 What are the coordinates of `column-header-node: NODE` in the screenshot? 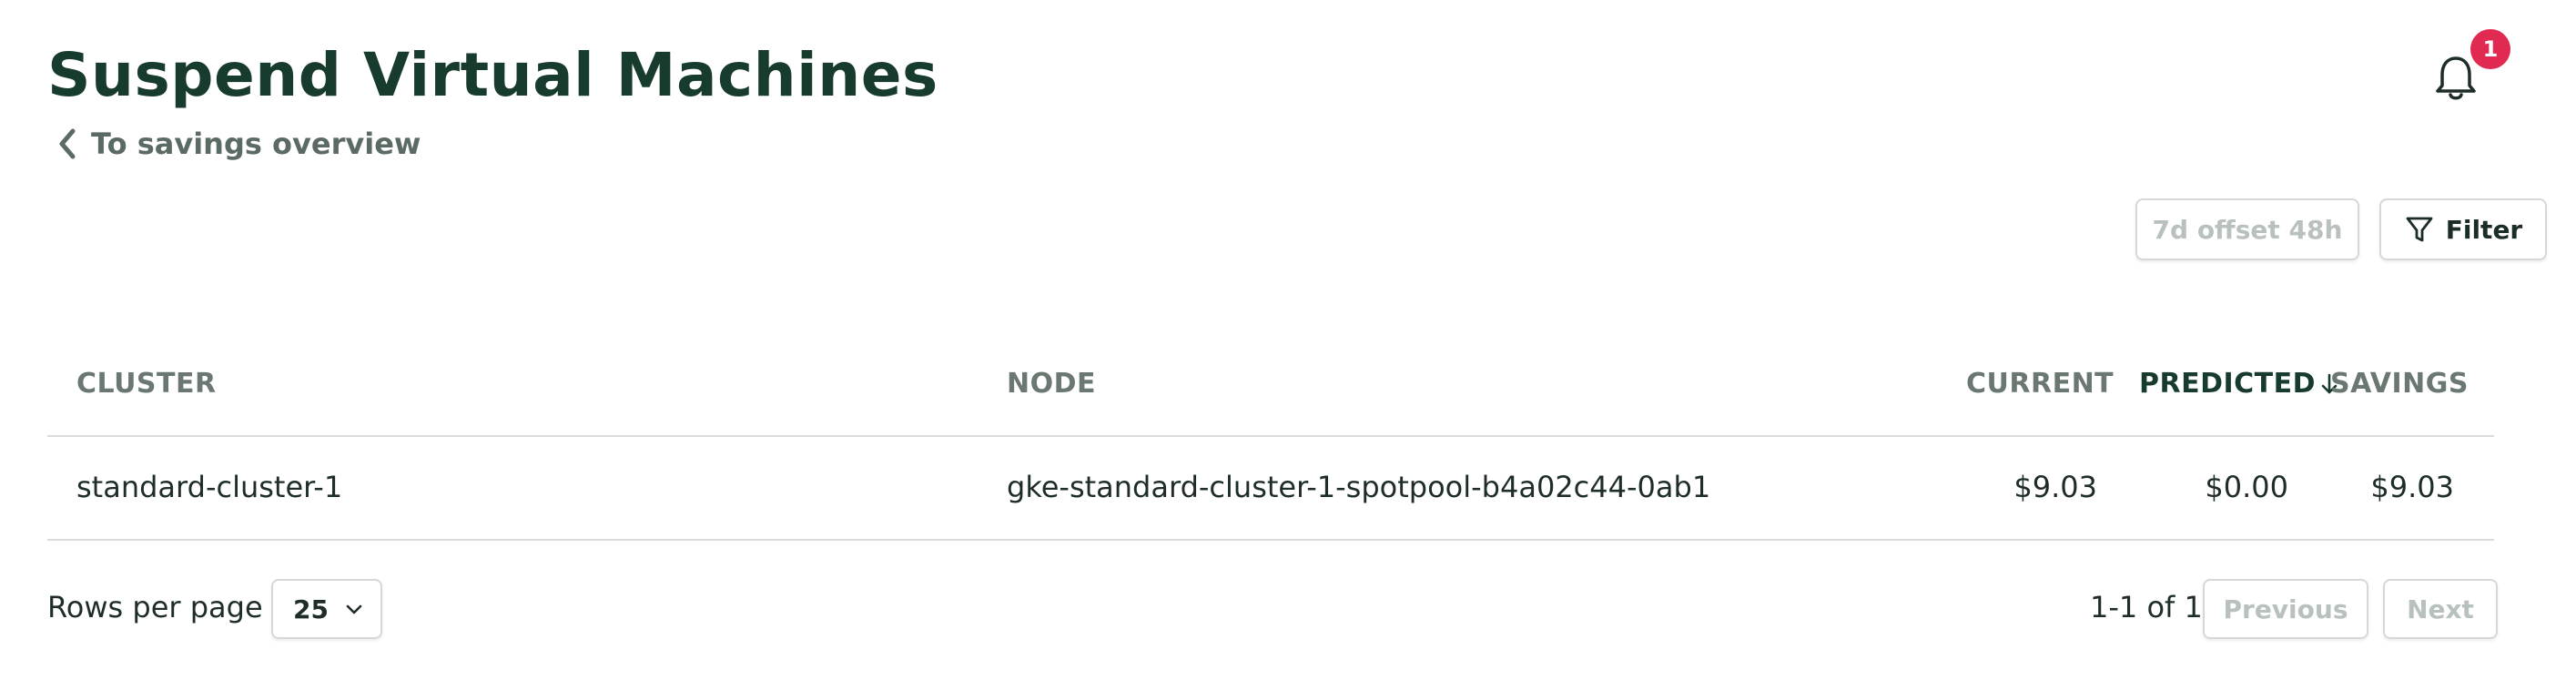 It's located at (1051, 384).